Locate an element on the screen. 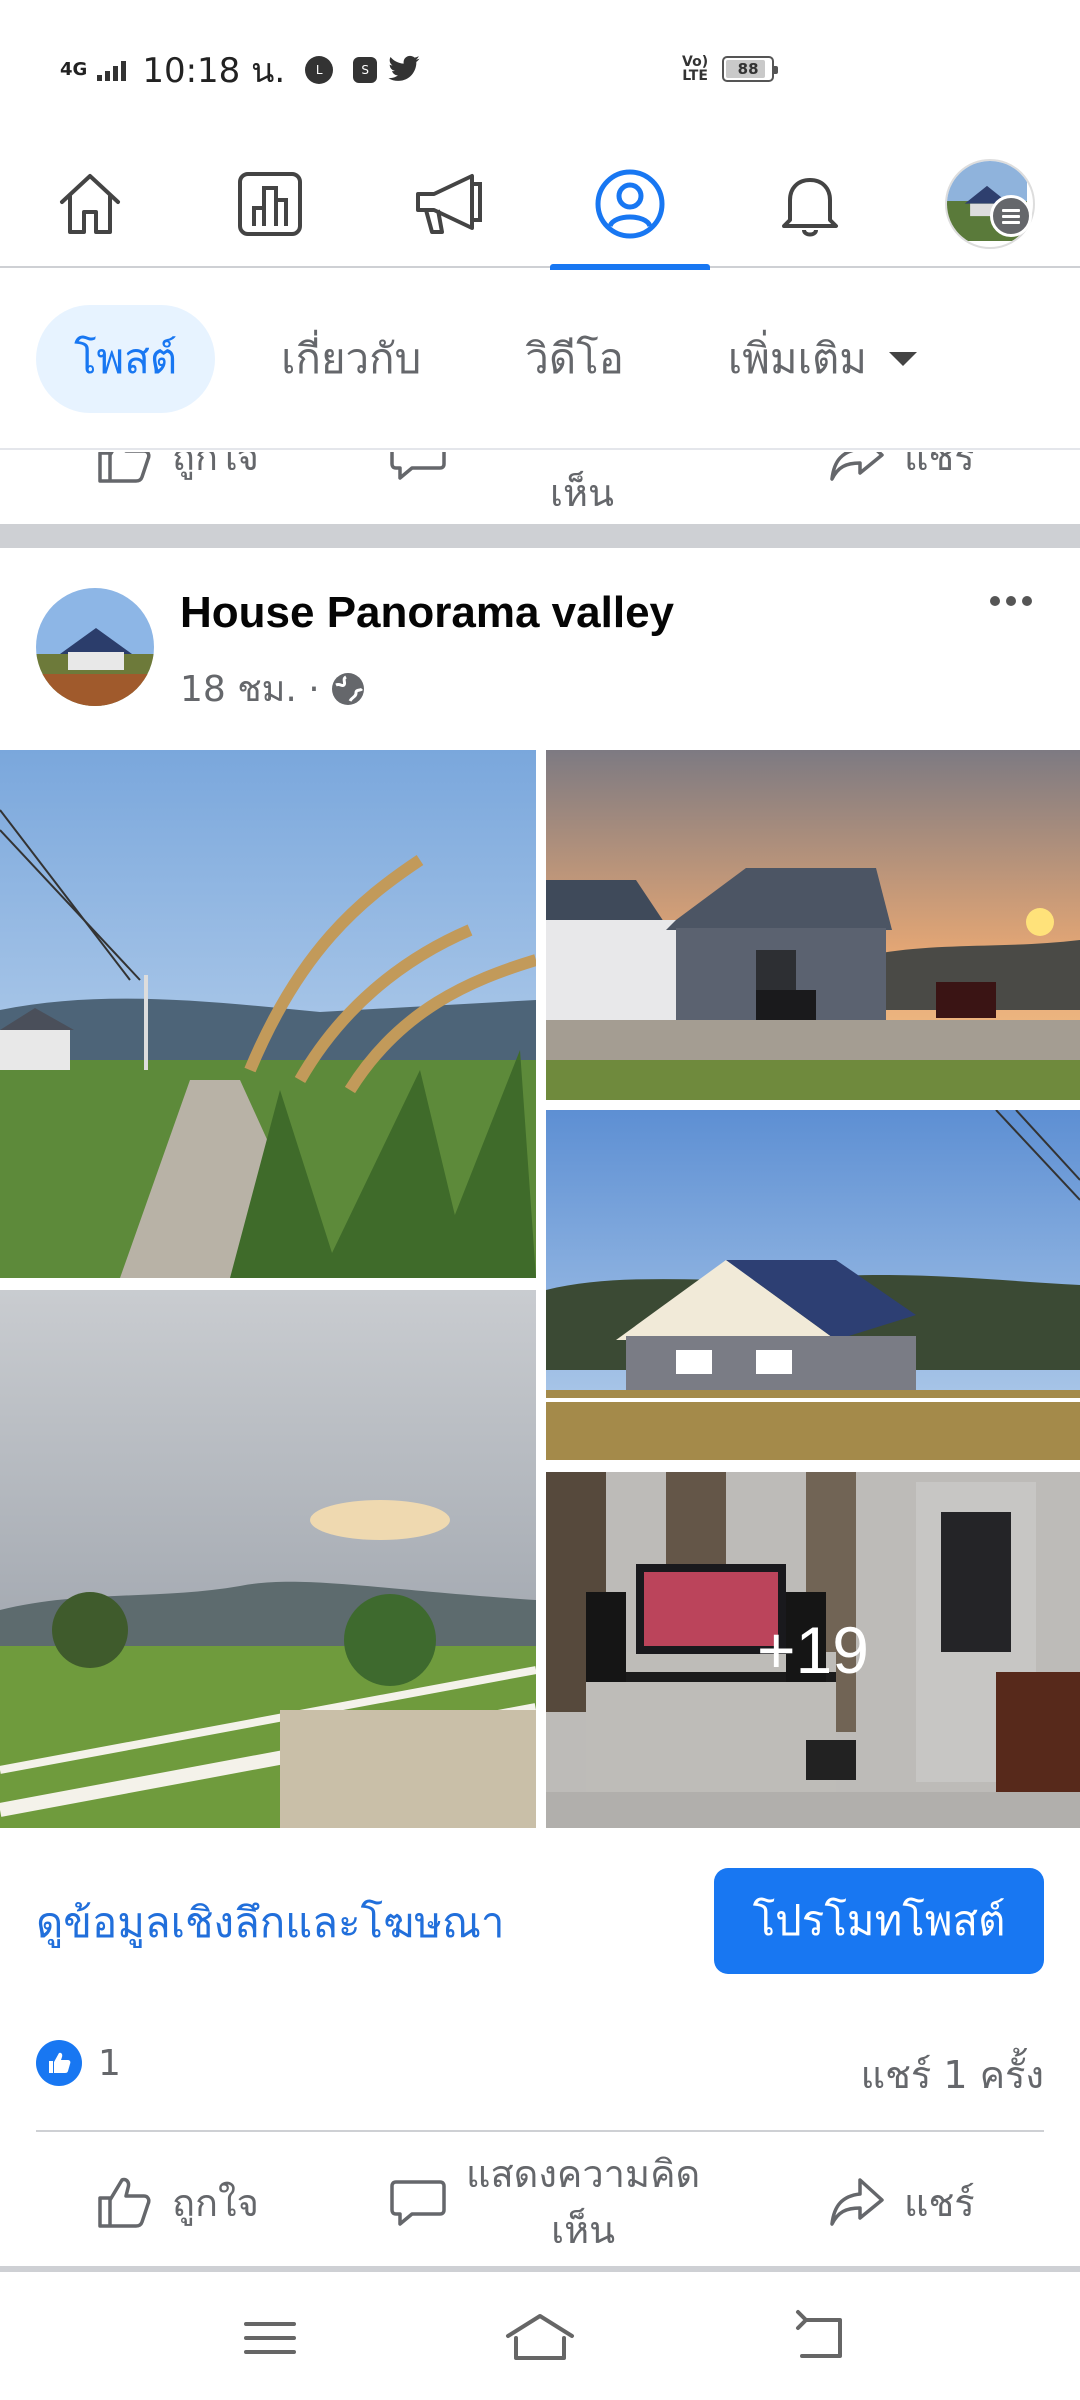 Image resolution: width=1080 pixels, height=2400 pixels. reaction-summary: 1 is located at coordinates (78, 2063).